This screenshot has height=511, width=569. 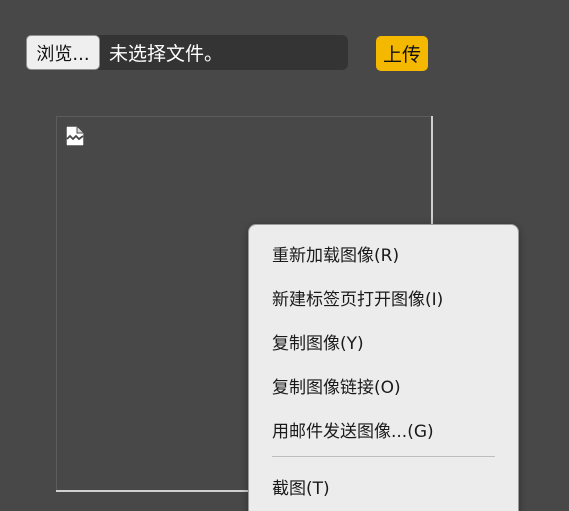 What do you see at coordinates (75, 136) in the screenshot?
I see `broken-image-icon` at bounding box center [75, 136].